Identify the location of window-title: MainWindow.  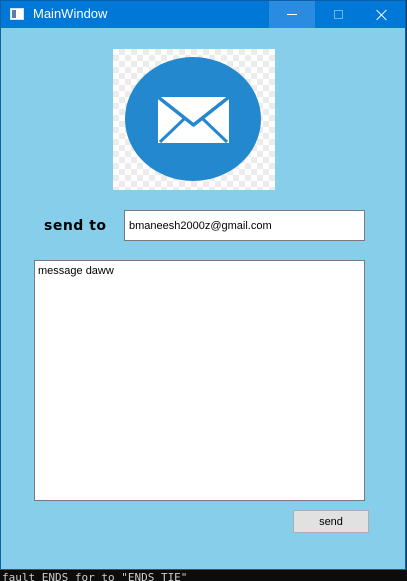
(70, 13).